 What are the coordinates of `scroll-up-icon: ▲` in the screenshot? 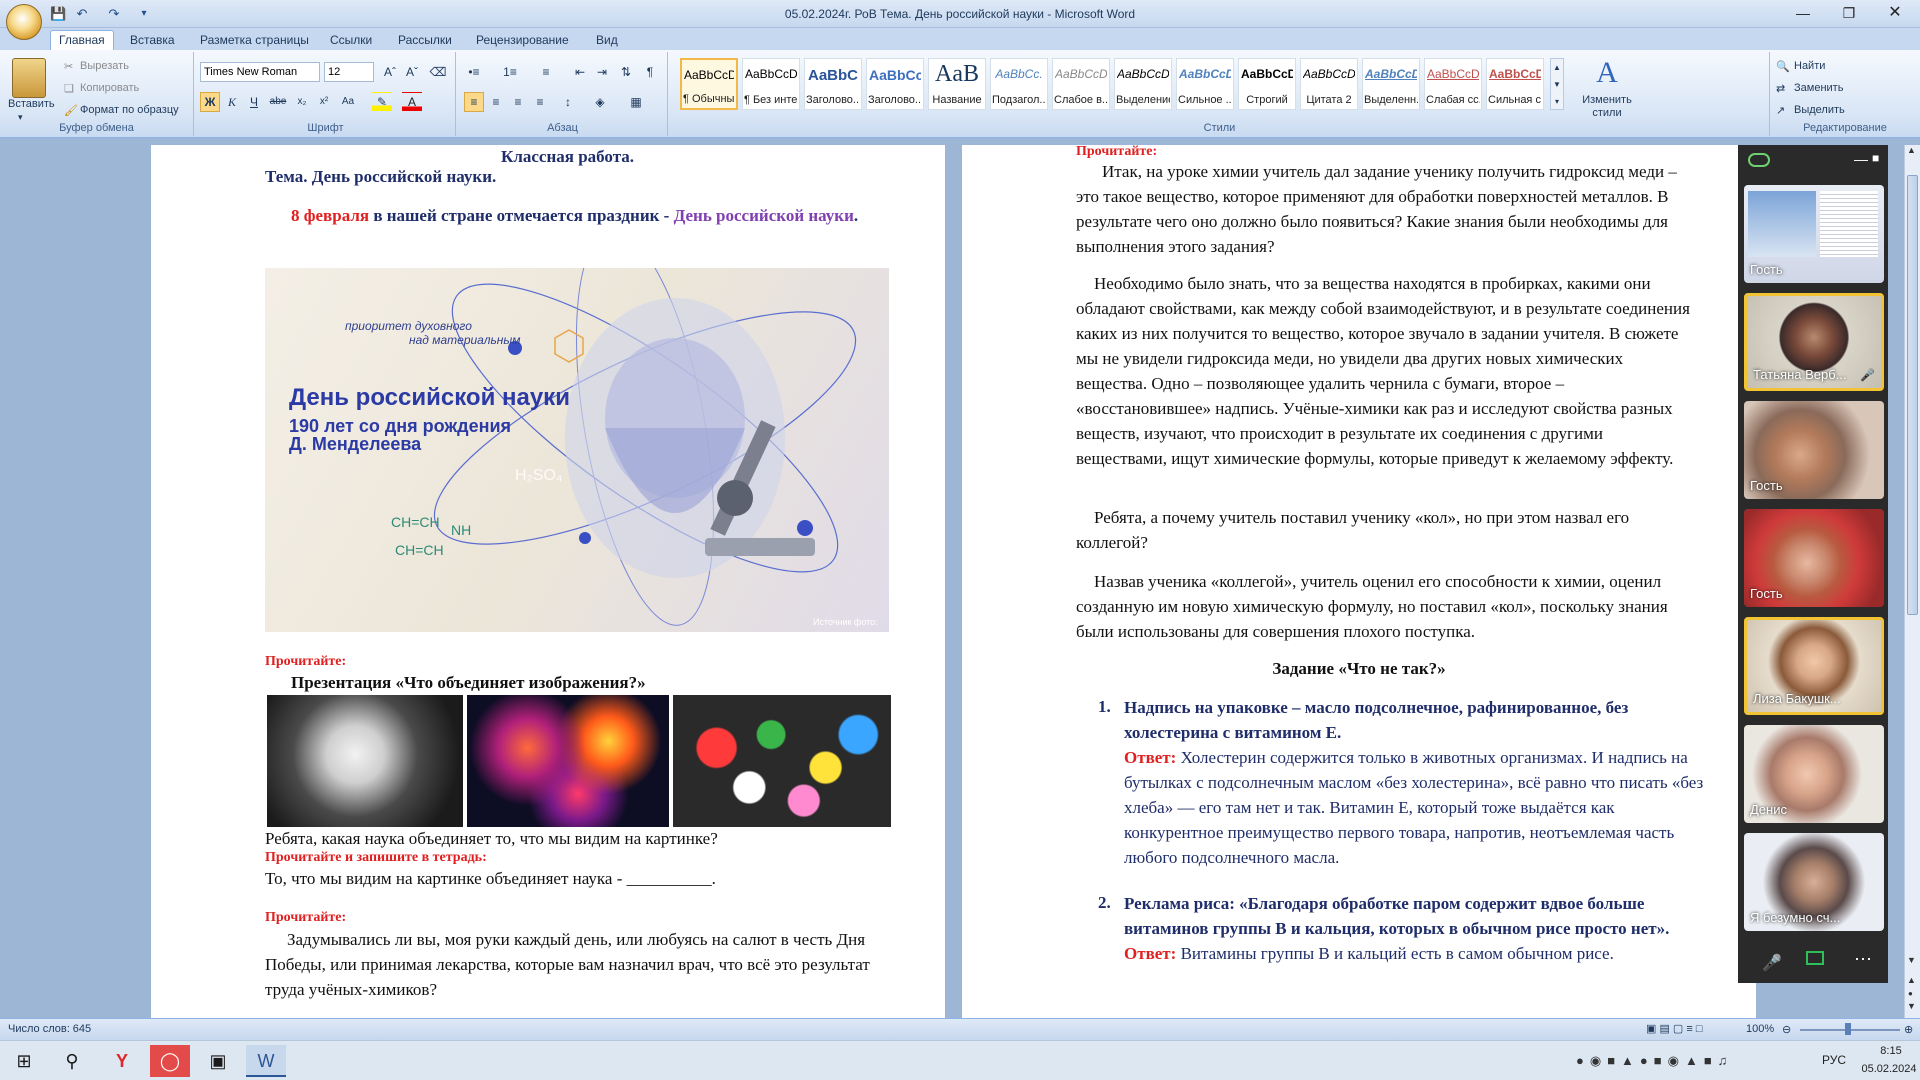 It's located at (1911, 150).